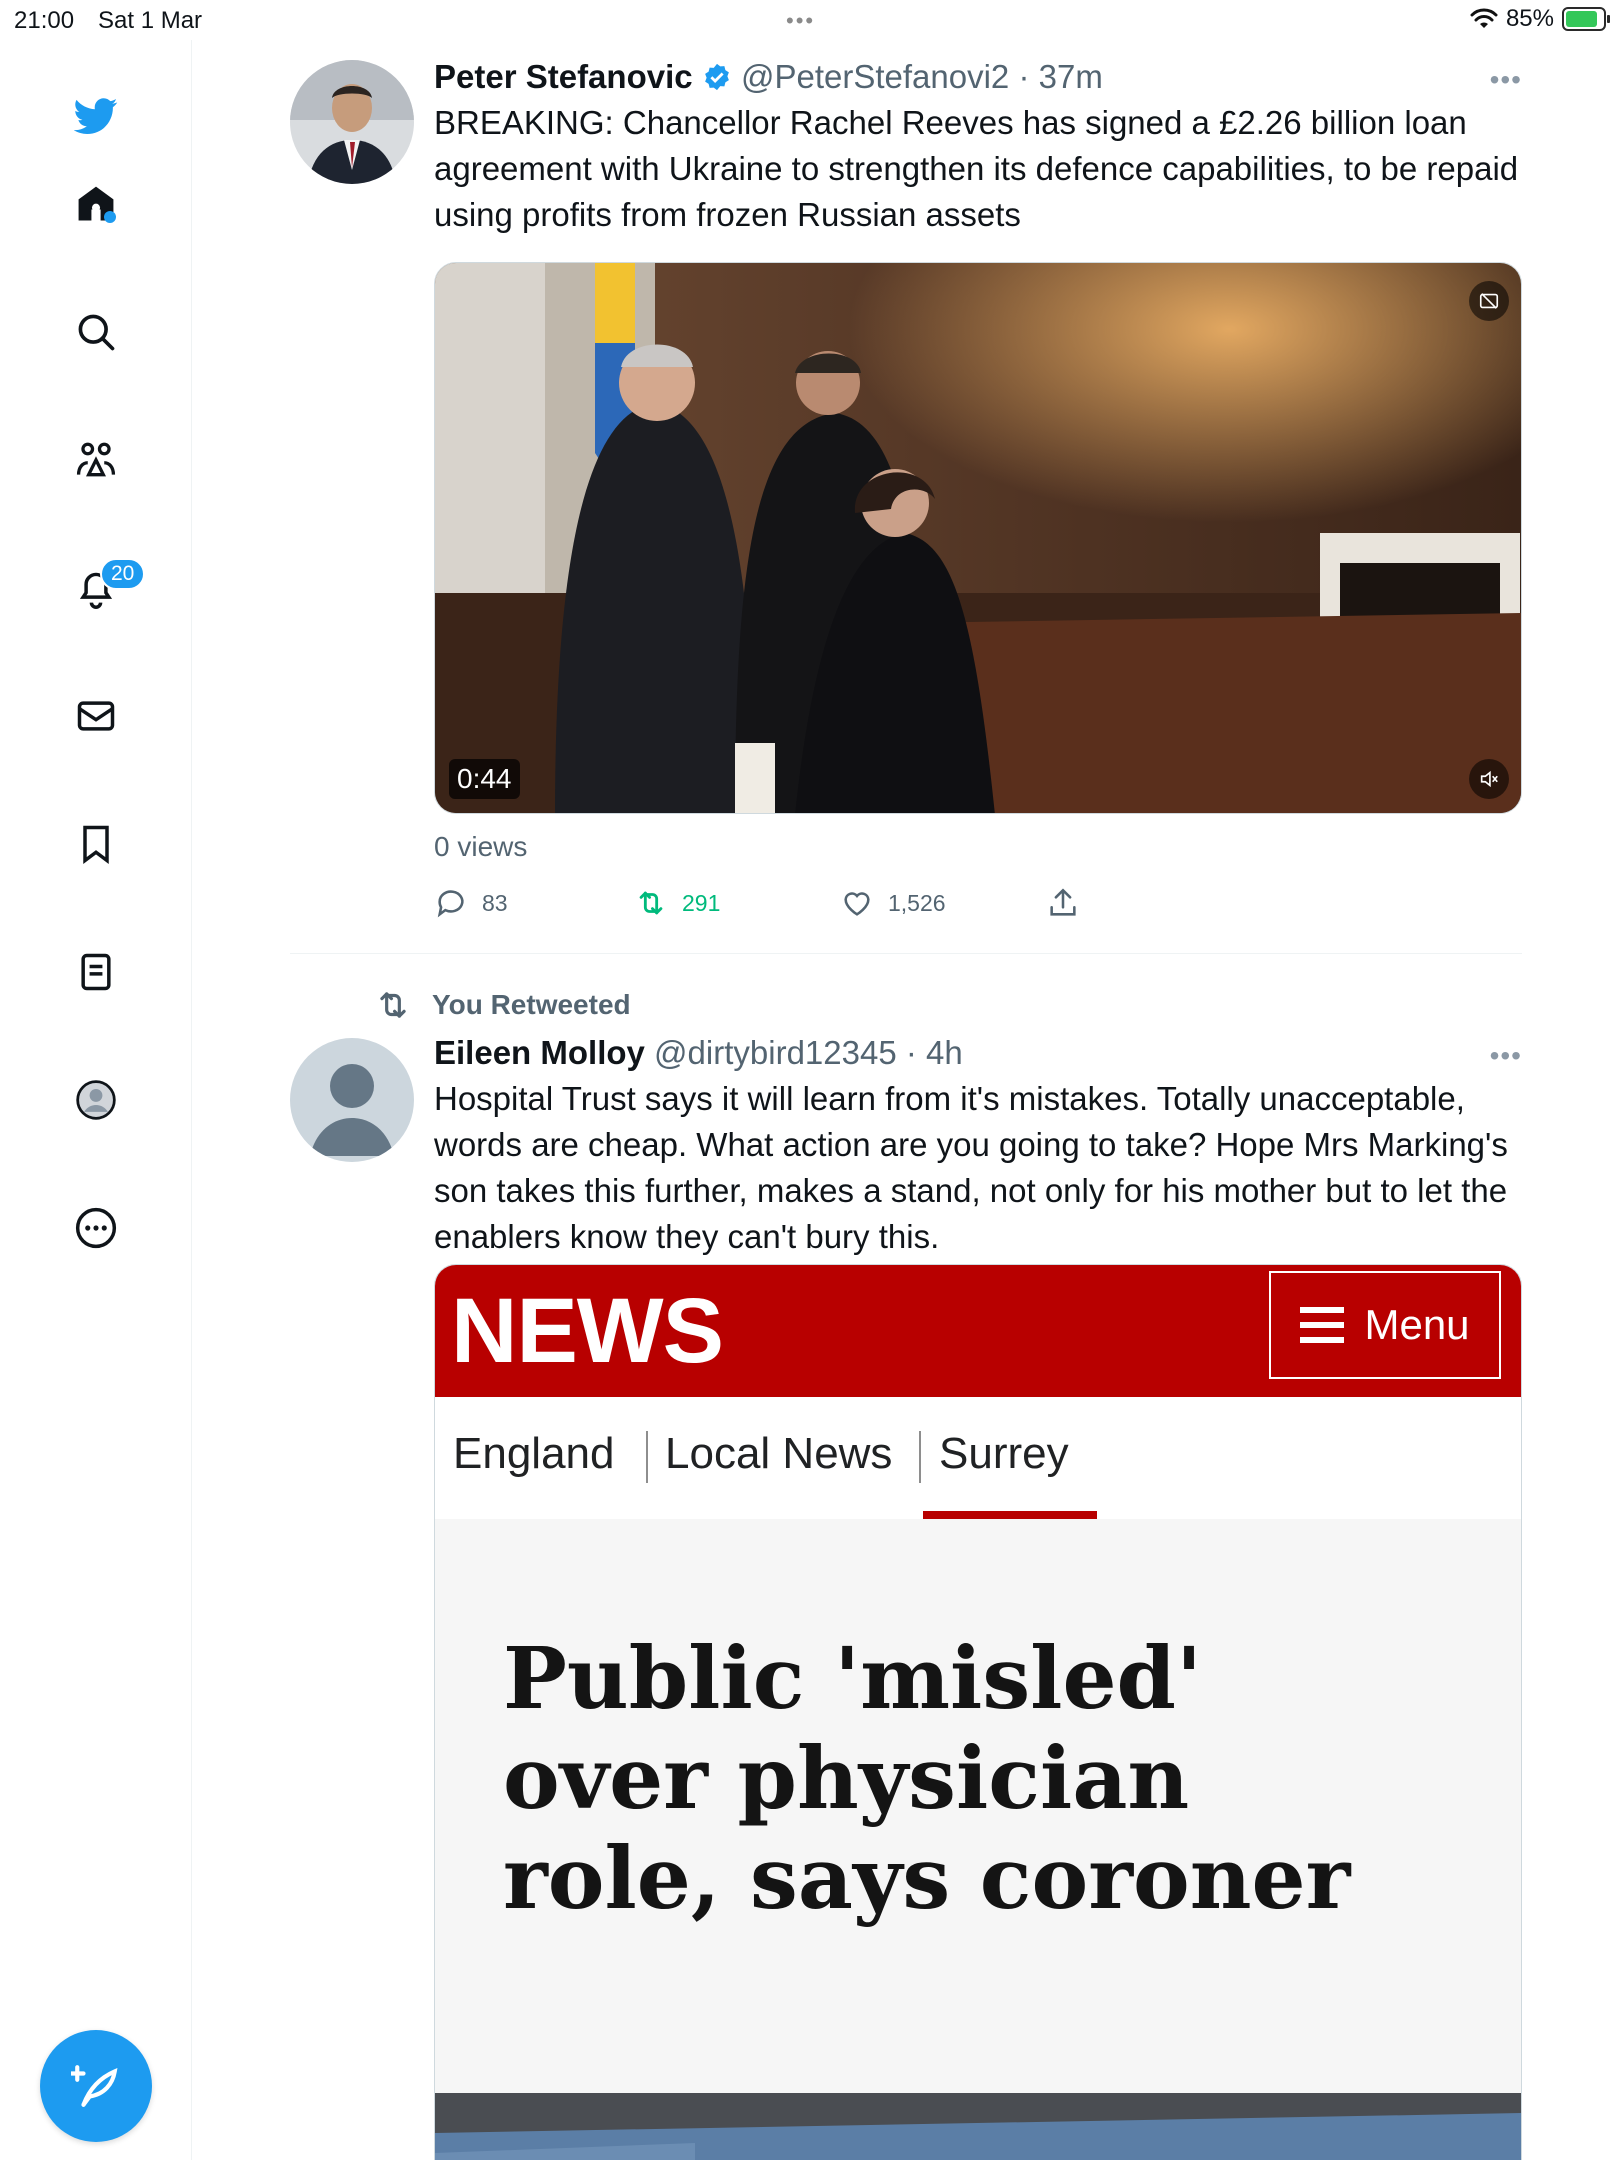 Image resolution: width=1620 pixels, height=2160 pixels. Describe the element at coordinates (875, 76) in the screenshot. I see `author-handle: @PeterStefanovi2` at that location.